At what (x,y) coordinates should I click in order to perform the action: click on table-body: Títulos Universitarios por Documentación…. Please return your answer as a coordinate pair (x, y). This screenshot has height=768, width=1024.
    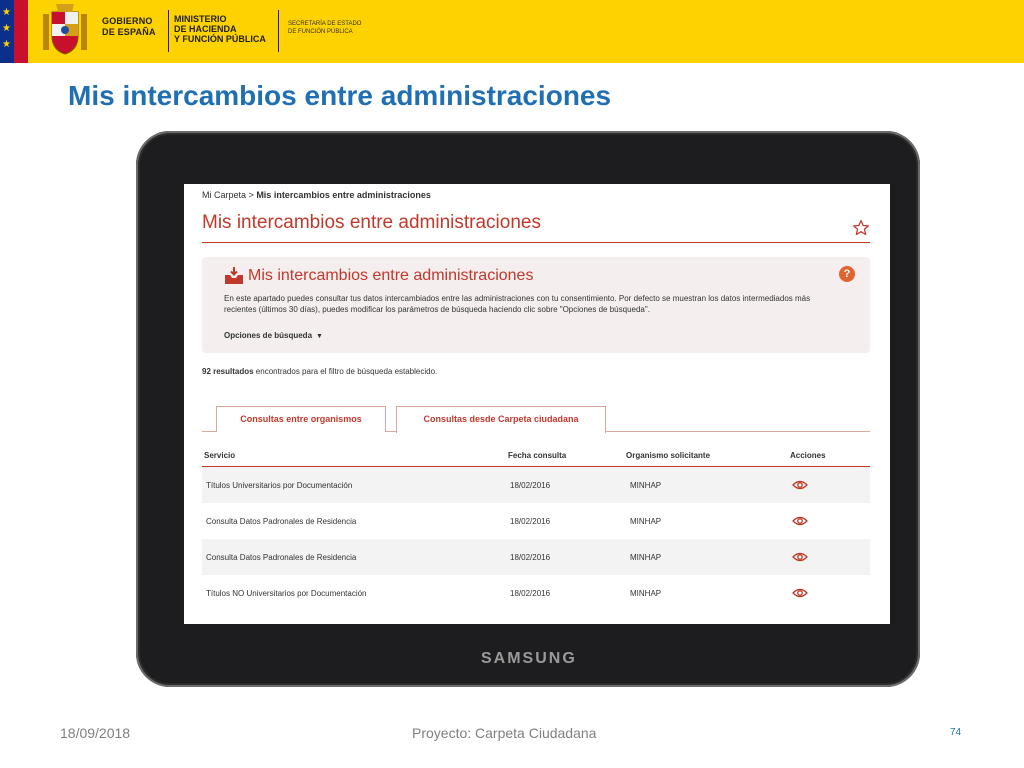
    Looking at the image, I should click on (536, 539).